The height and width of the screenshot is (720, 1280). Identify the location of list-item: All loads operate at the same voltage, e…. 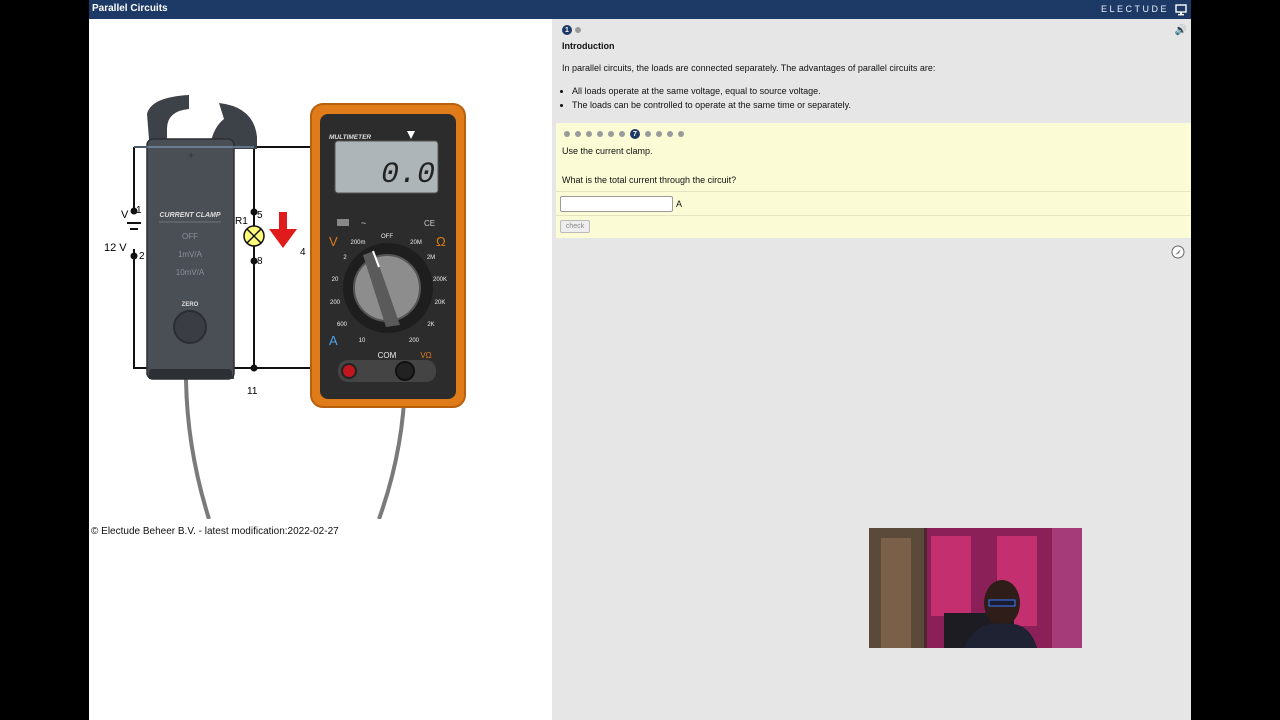
(711, 91).